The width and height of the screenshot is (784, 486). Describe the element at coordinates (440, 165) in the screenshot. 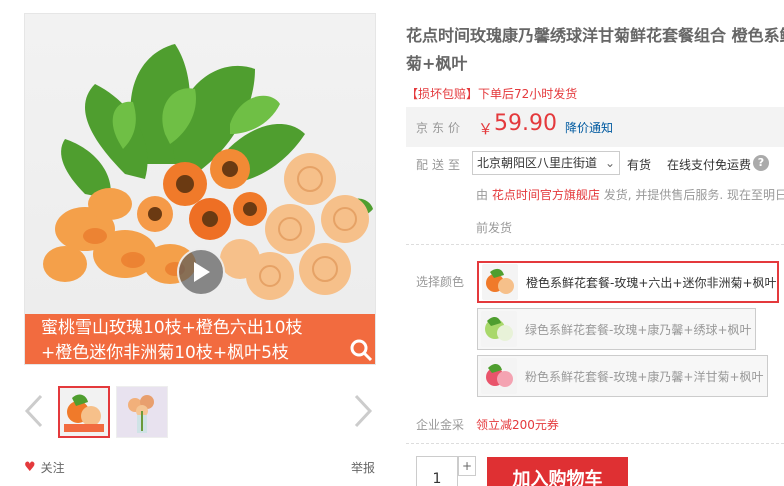

I see `delivery-label: 配送至` at that location.